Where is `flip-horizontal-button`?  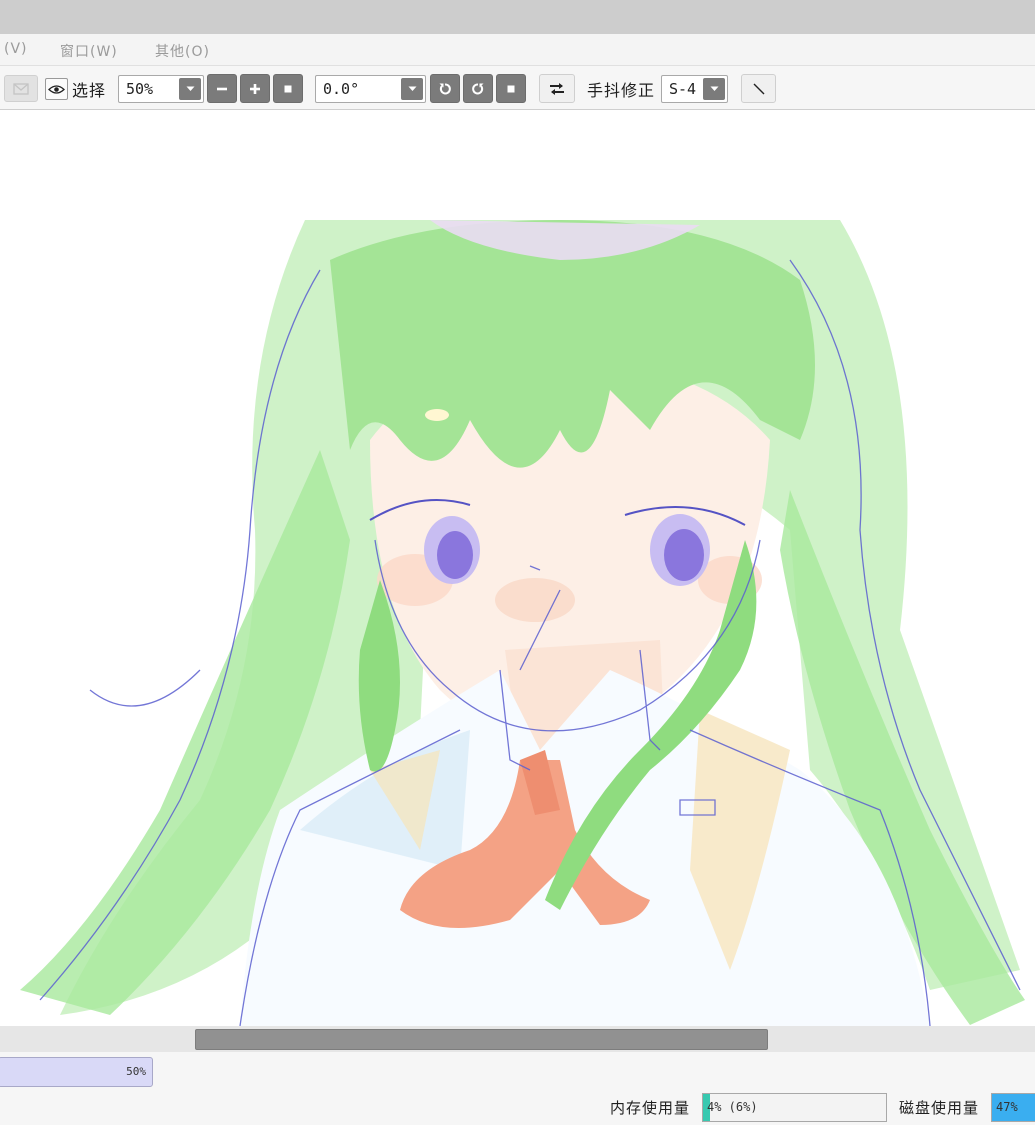
flip-horizontal-button is located at coordinates (557, 88).